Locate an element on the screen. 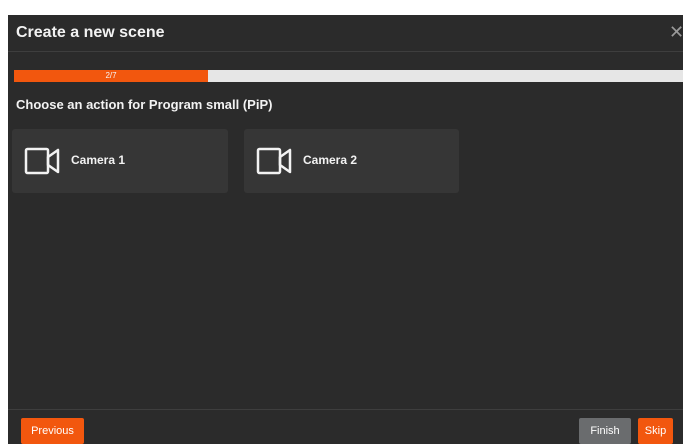 The width and height of the screenshot is (683, 444). option-camera-2: Camera 2 is located at coordinates (351, 161).